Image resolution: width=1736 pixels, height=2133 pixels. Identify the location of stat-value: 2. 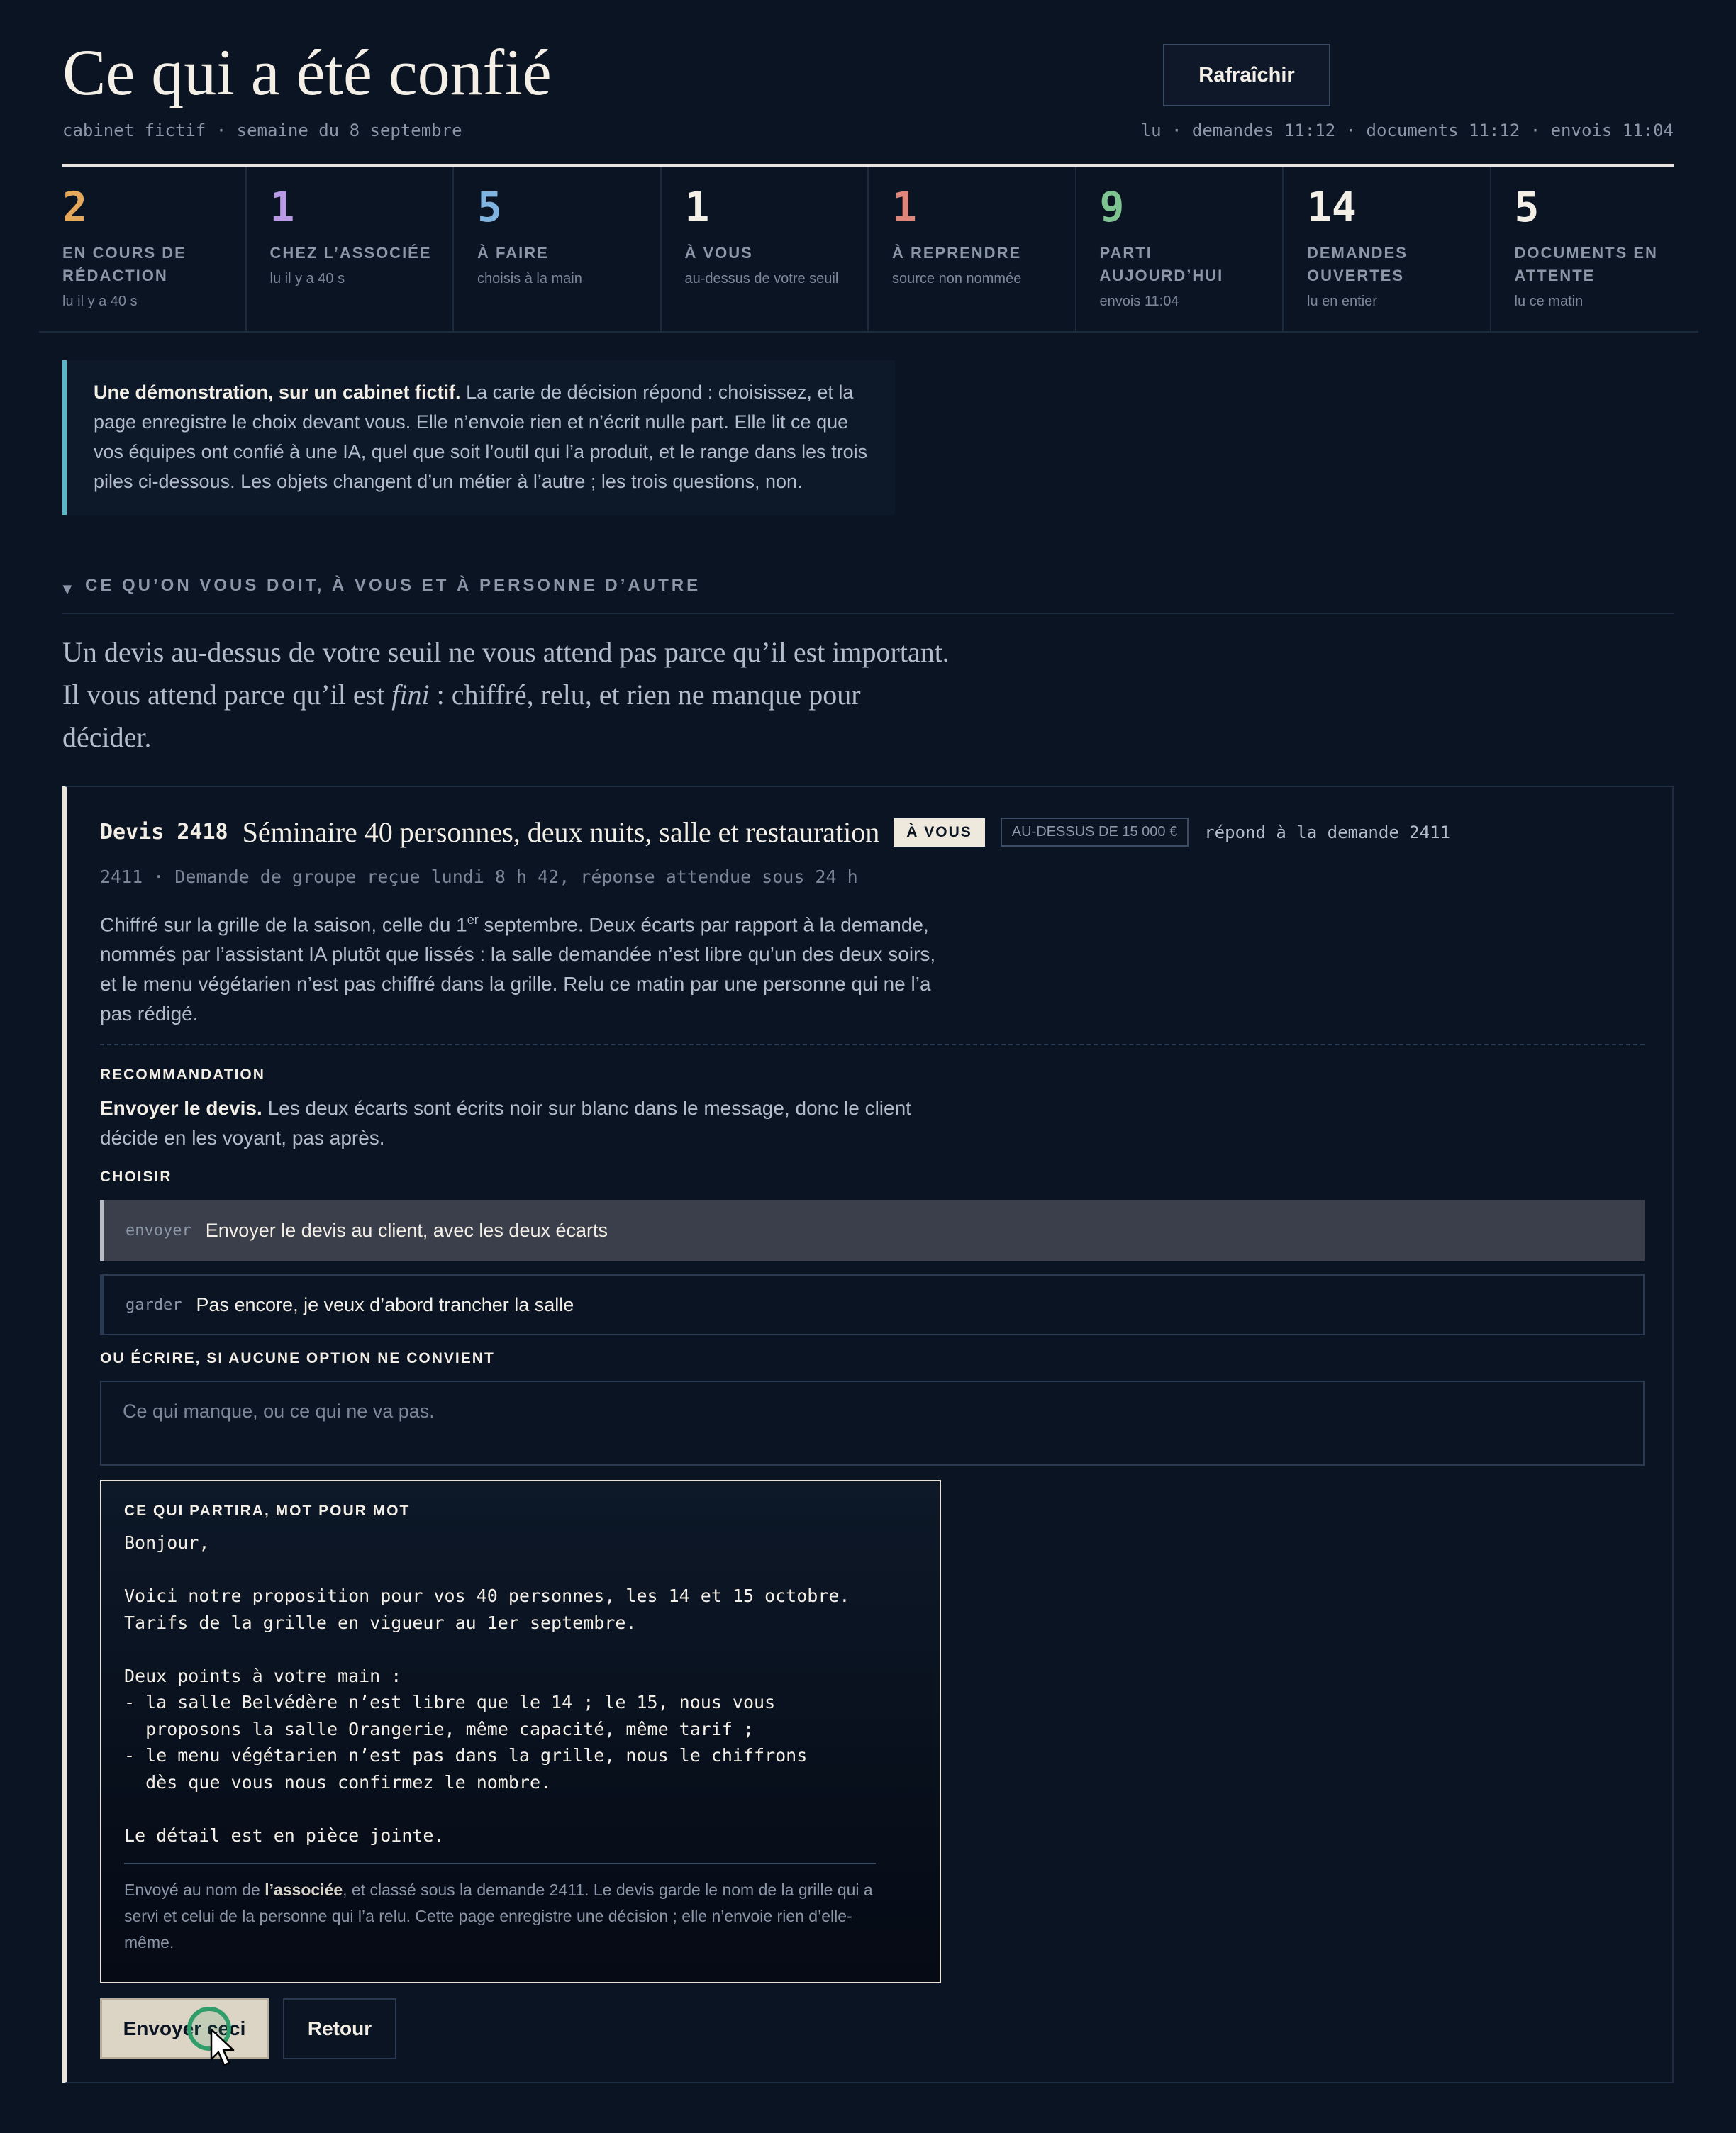
(74, 207).